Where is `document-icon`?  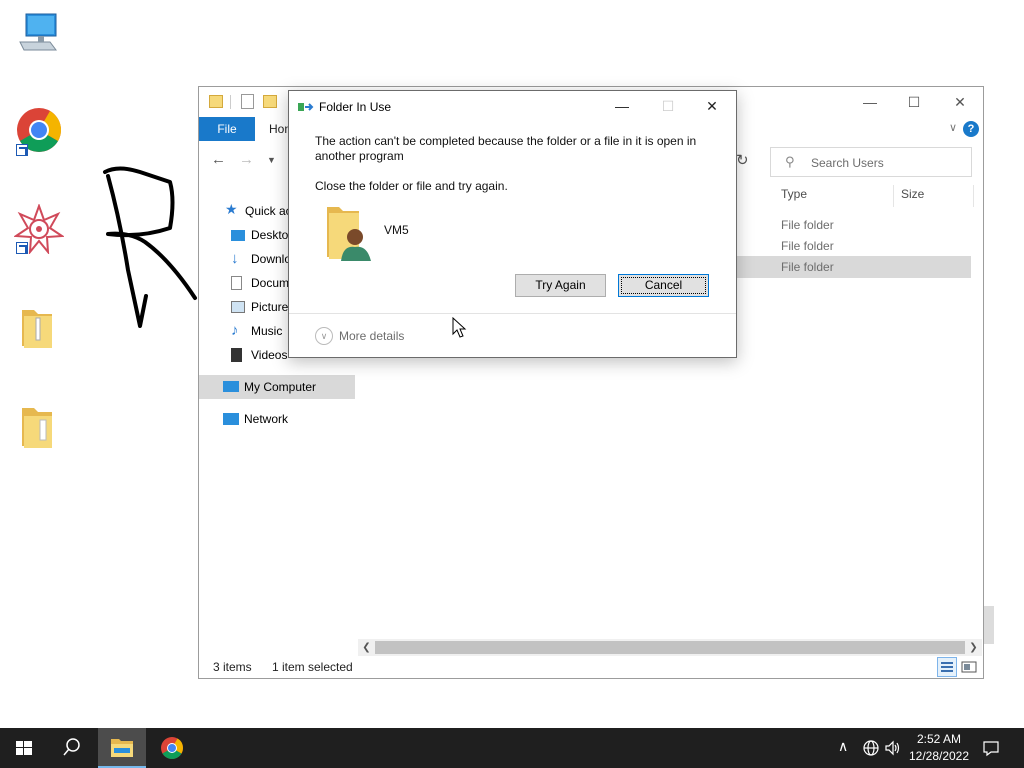 document-icon is located at coordinates (236, 283).